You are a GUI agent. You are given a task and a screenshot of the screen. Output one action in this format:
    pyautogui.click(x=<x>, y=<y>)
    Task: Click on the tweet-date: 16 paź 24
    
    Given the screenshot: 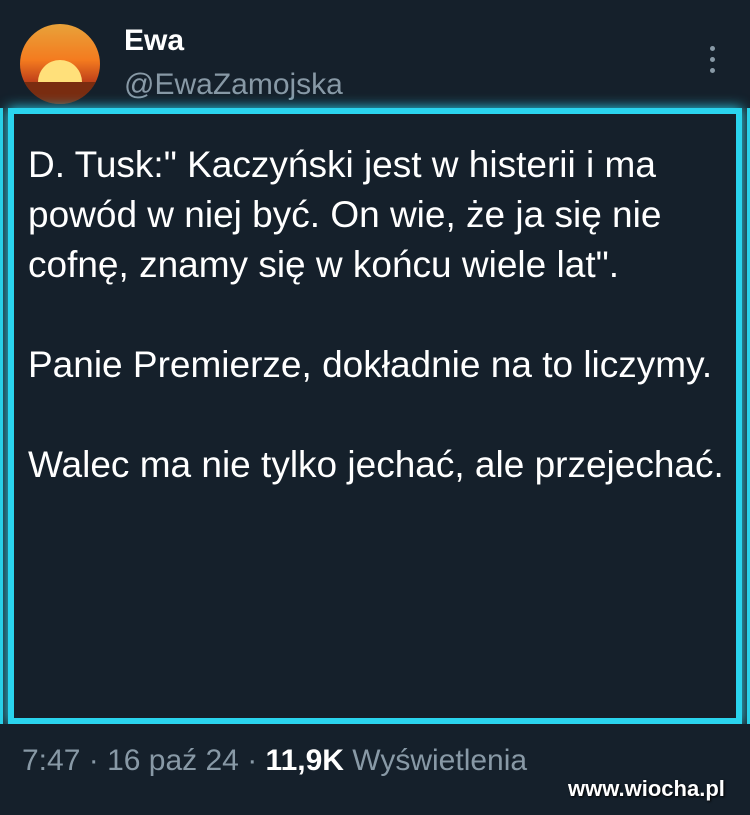 What is the action you would take?
    pyautogui.click(x=173, y=760)
    